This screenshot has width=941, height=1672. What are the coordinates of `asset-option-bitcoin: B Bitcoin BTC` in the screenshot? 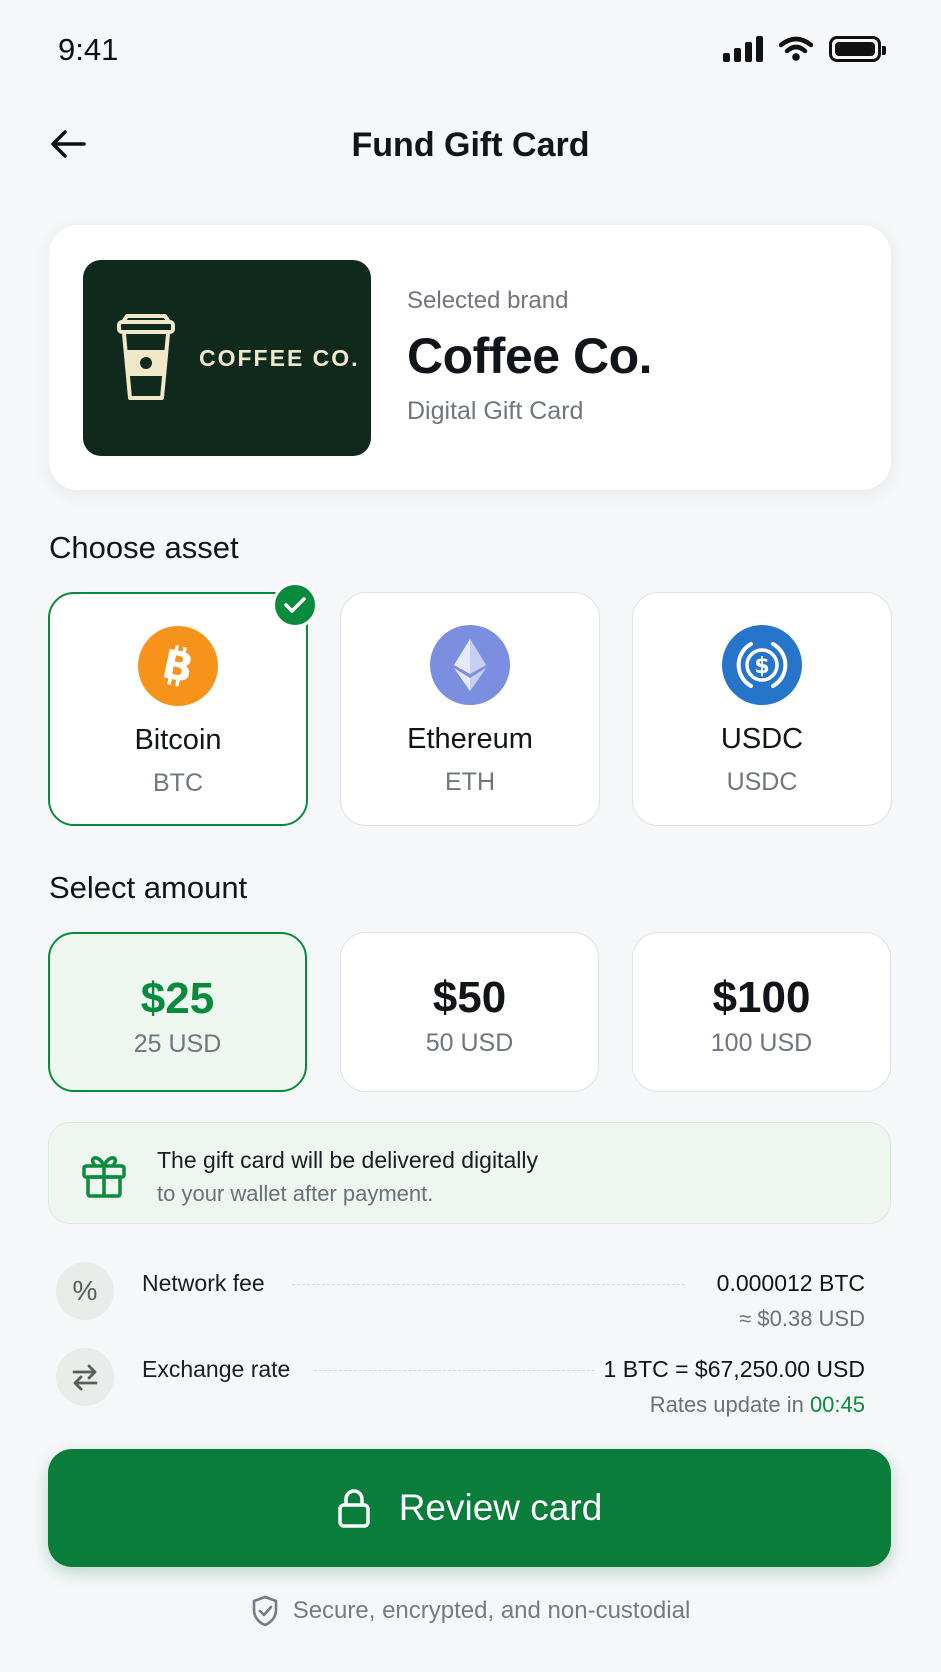 It's located at (183, 704).